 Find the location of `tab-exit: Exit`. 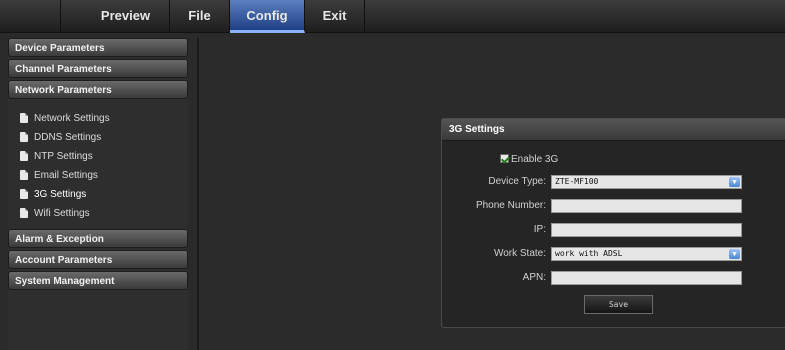

tab-exit: Exit is located at coordinates (335, 16).